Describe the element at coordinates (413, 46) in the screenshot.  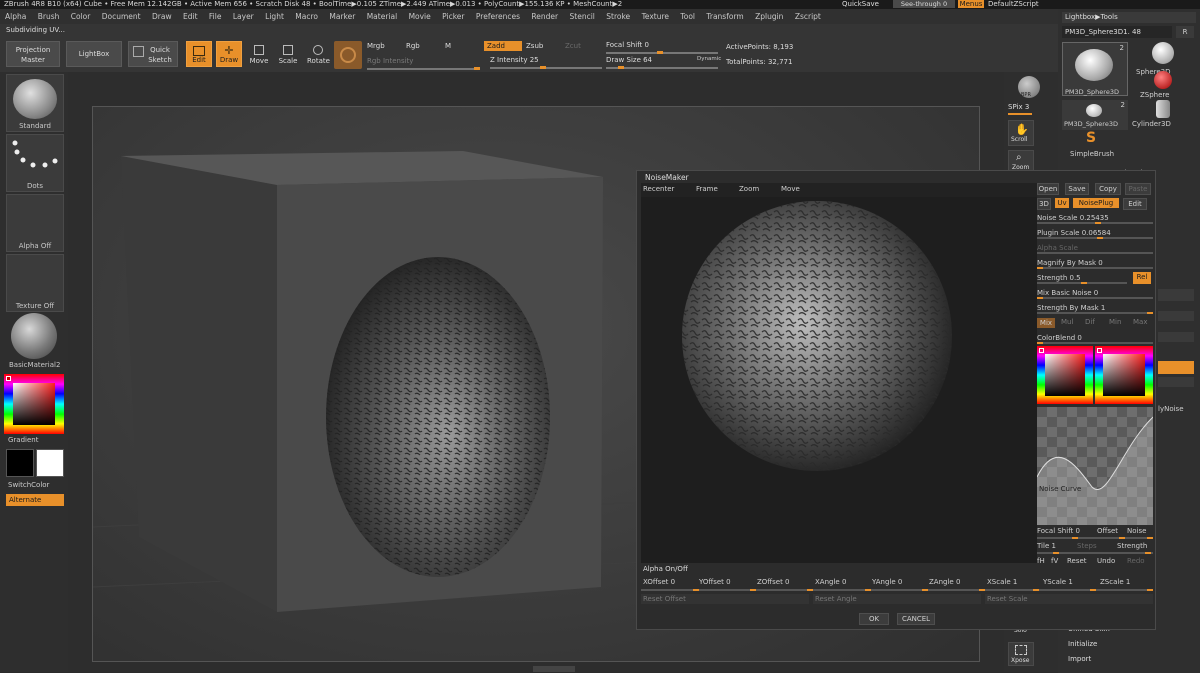
I see `rgb-button: Rgb` at that location.